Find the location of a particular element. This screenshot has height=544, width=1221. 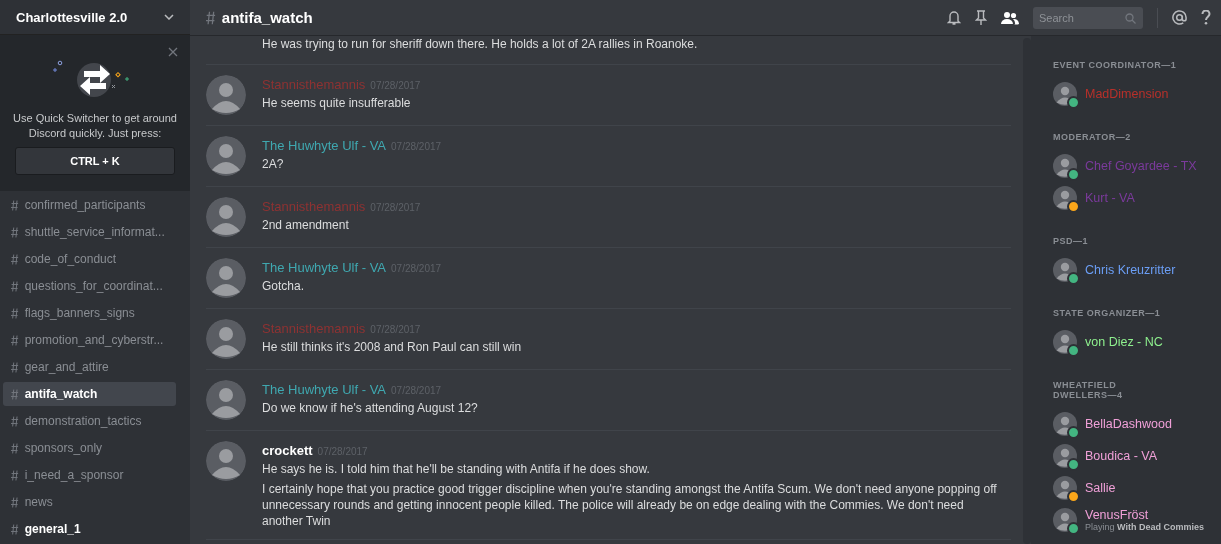

role-heading: STATE ORGANIZER—1 is located at coordinates (1107, 313).